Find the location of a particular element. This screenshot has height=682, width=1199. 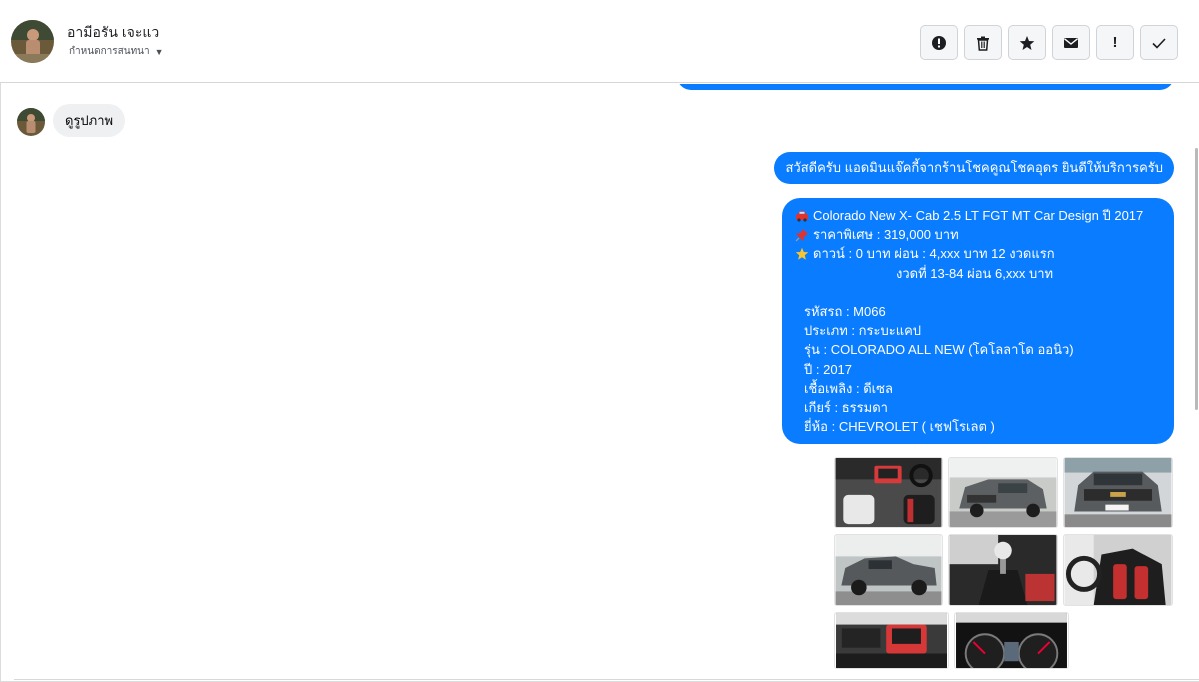

photo-gauge-cluster is located at coordinates (1011, 640).